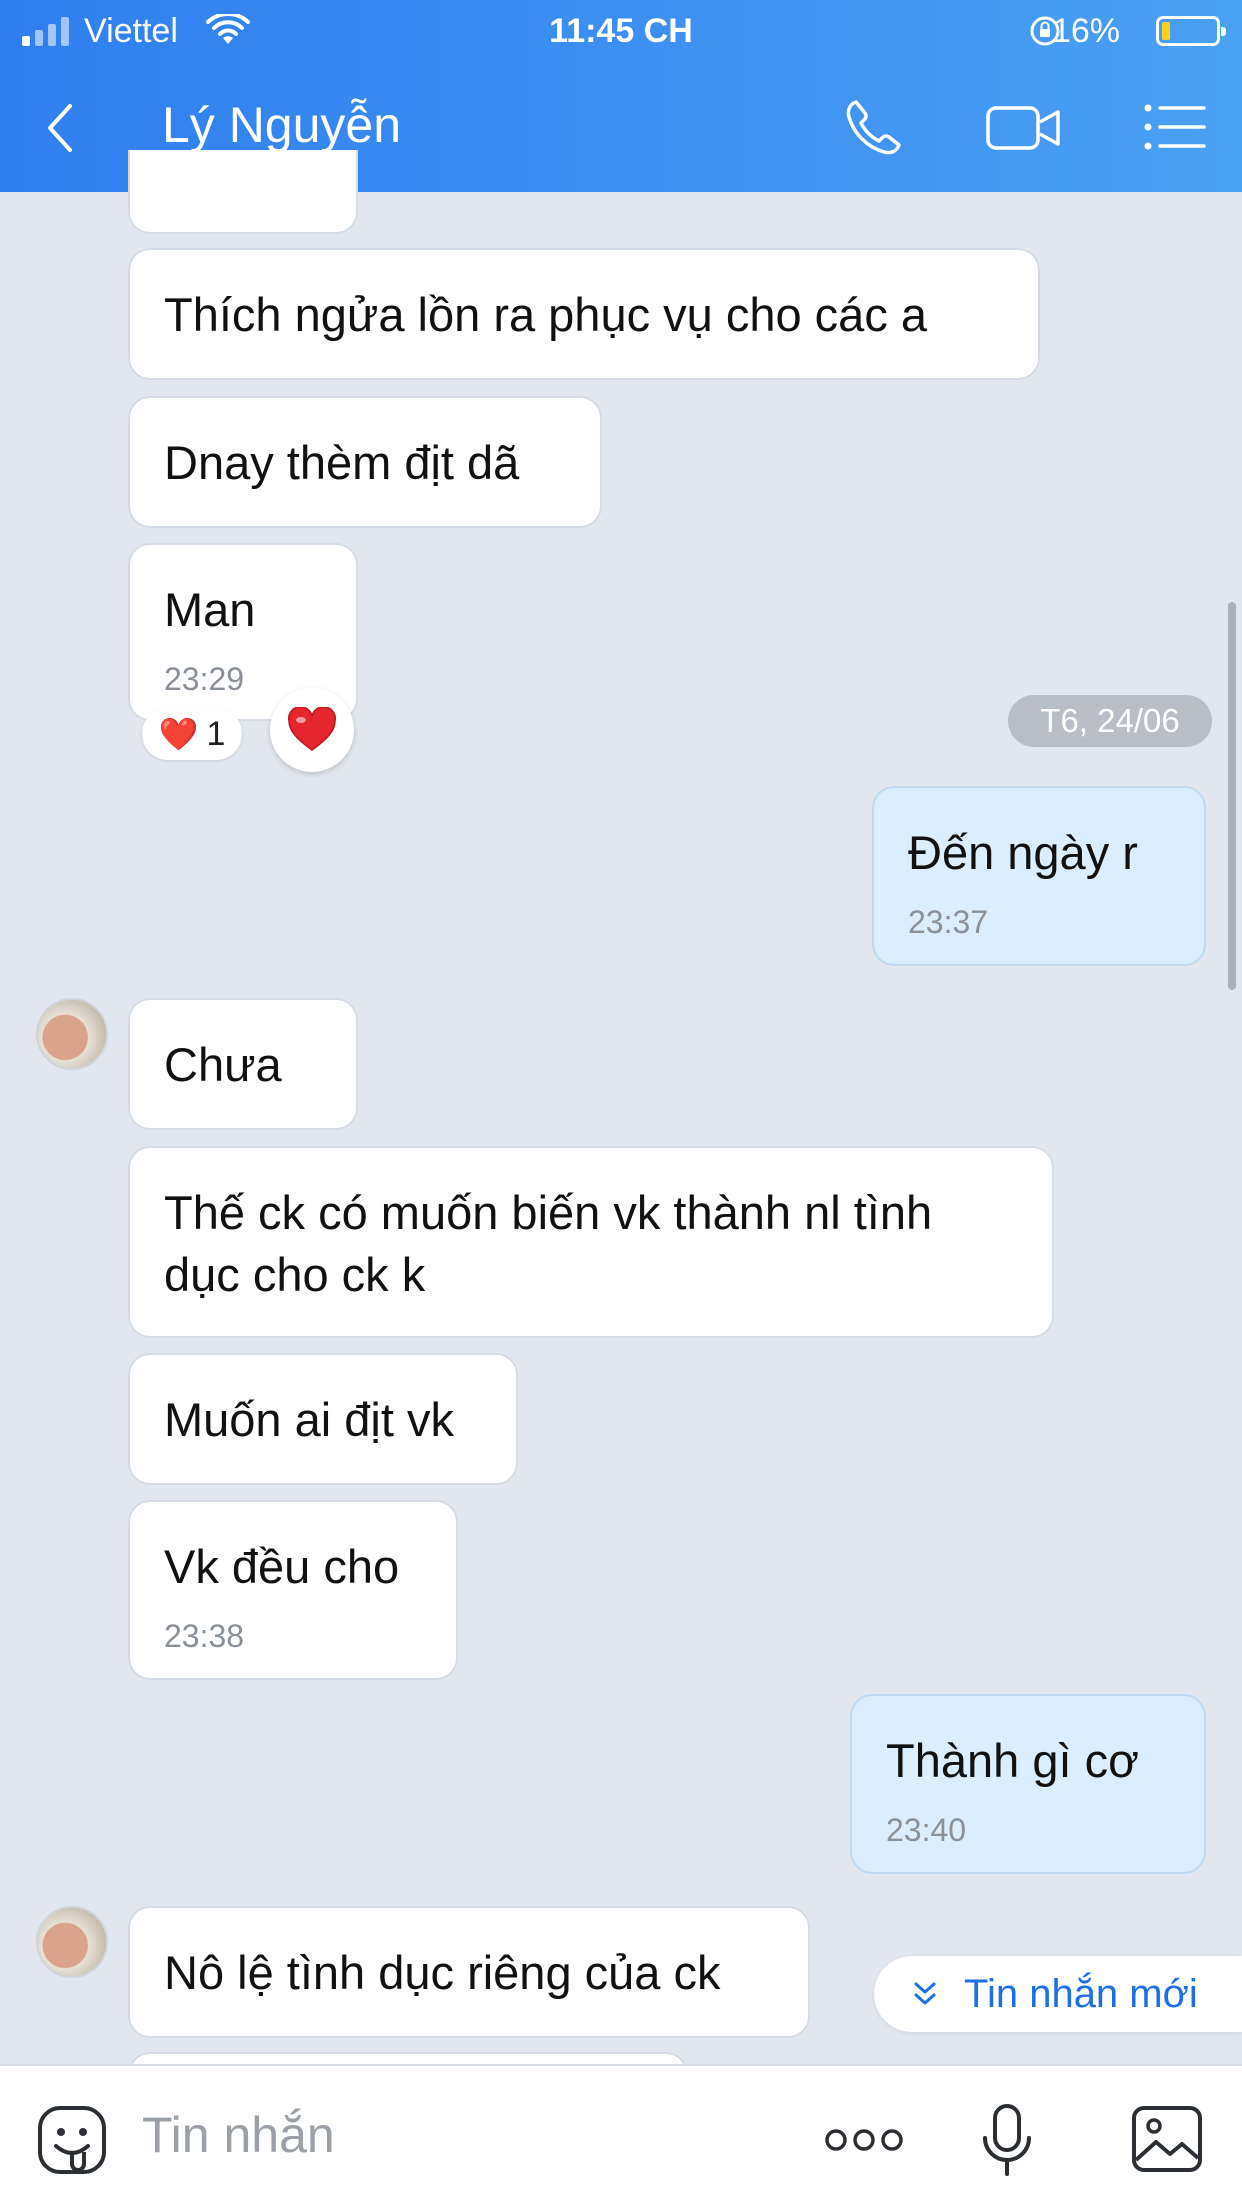 The image size is (1242, 2210). I want to click on double-chevron-down-icon, so click(925, 1993).